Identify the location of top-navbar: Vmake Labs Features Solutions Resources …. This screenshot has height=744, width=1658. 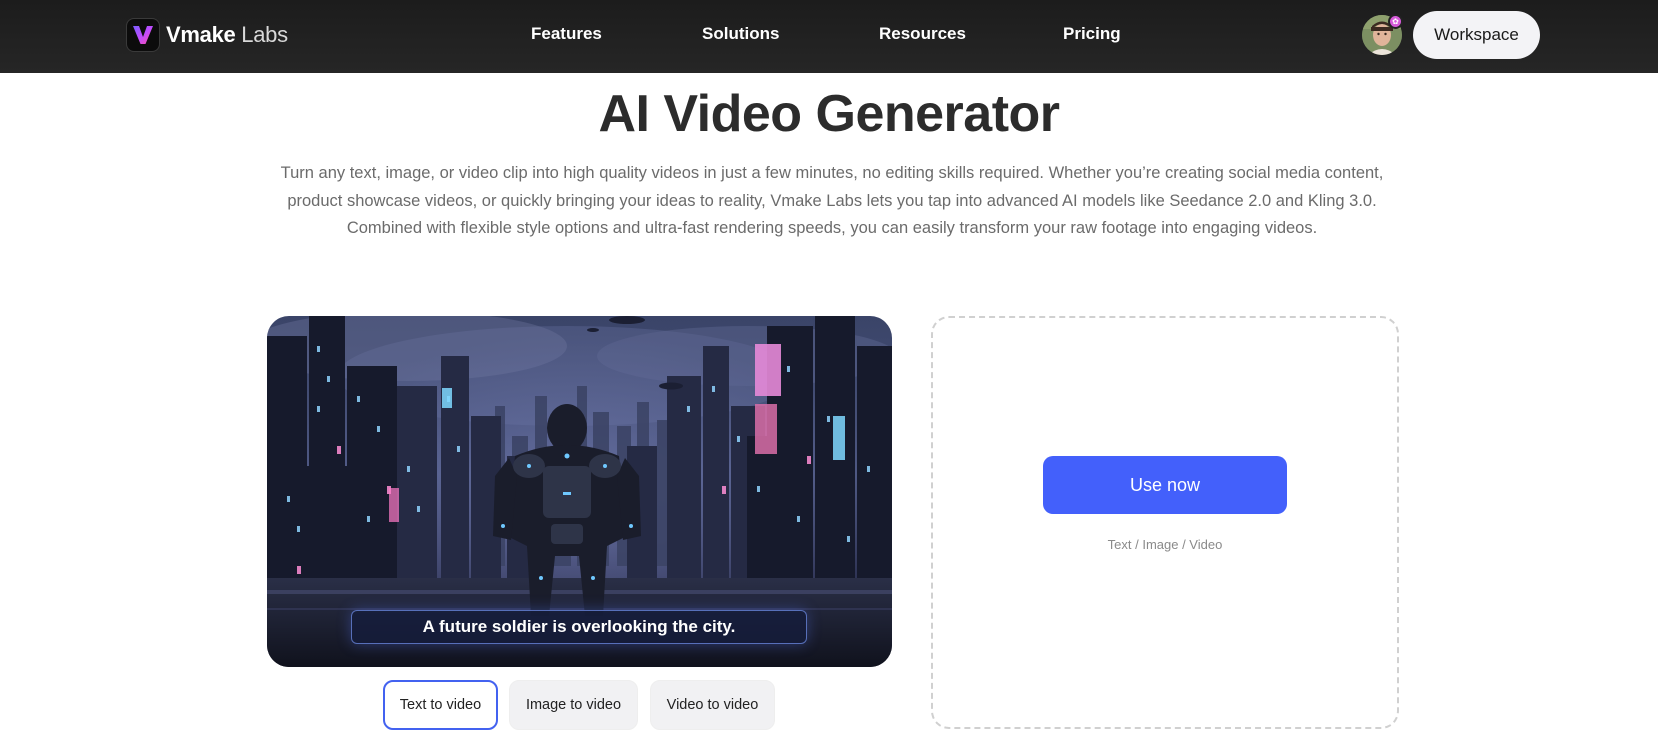
(829, 36).